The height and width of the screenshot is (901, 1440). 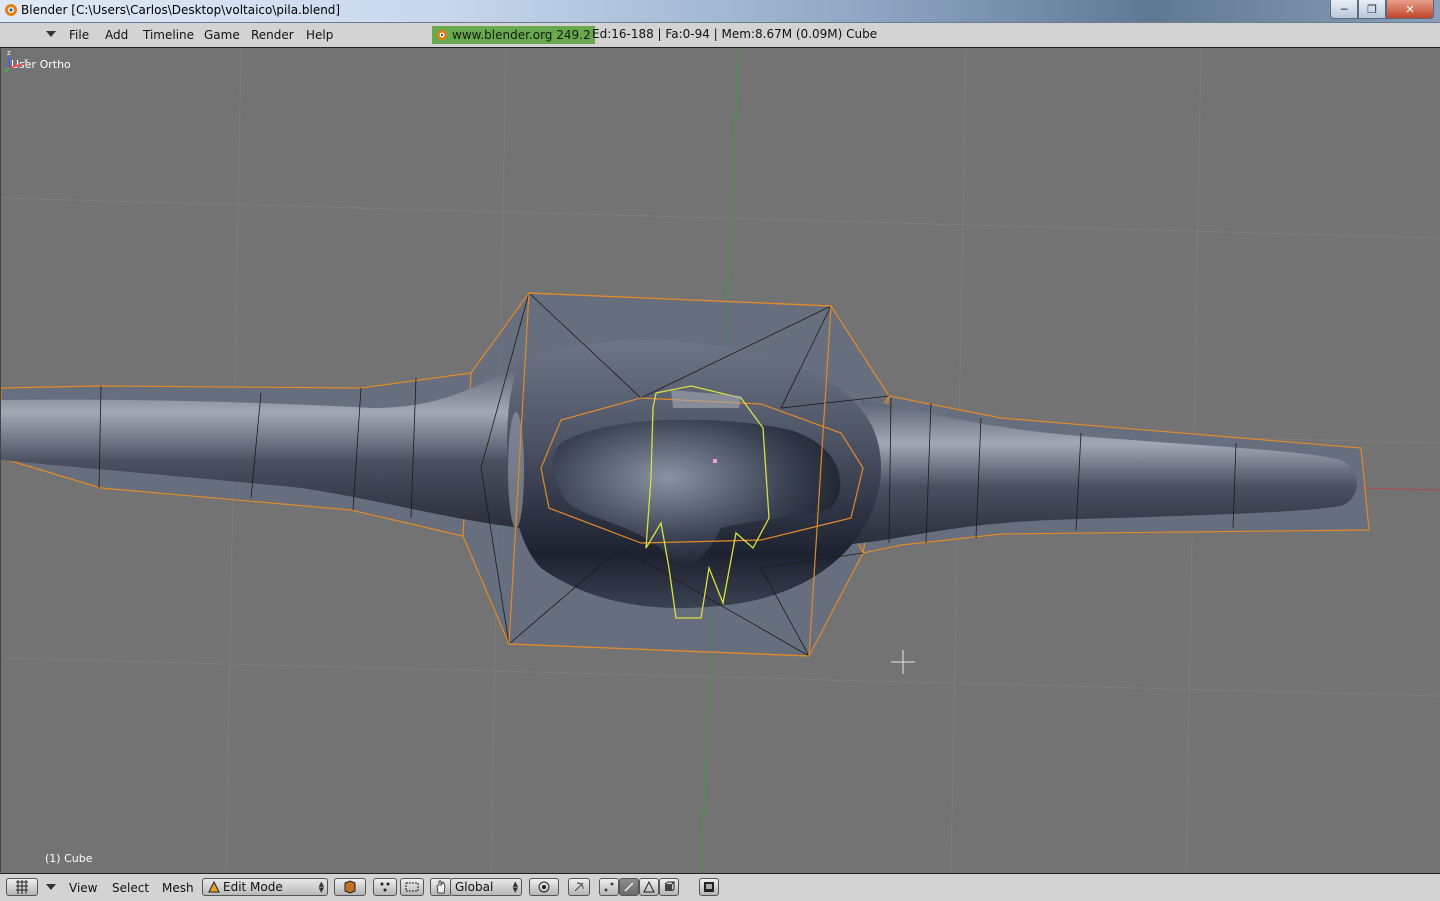 I want to click on menu-timeline: Timeline, so click(x=168, y=35).